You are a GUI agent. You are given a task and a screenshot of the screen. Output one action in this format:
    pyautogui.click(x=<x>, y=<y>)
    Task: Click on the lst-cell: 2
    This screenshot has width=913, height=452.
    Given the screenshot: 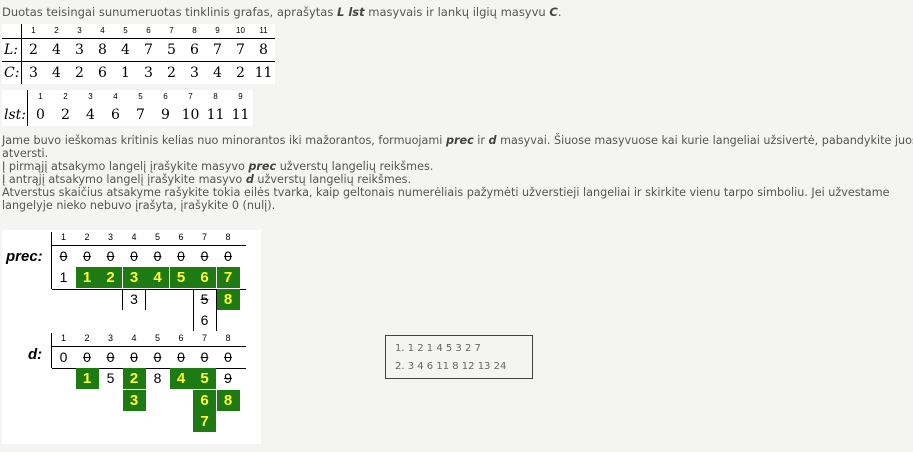 What is the action you would take?
    pyautogui.click(x=65, y=115)
    